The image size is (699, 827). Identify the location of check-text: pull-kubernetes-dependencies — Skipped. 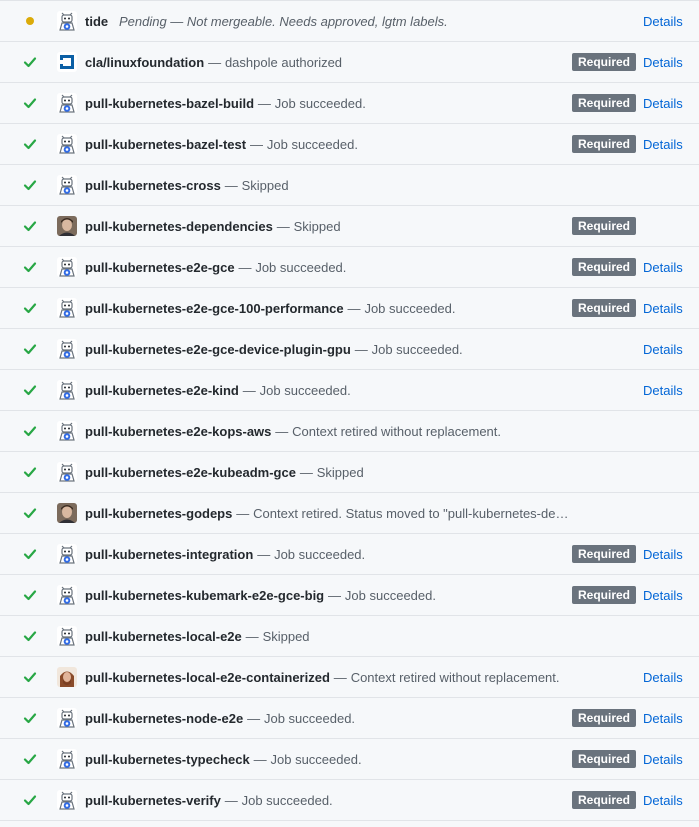
(325, 227).